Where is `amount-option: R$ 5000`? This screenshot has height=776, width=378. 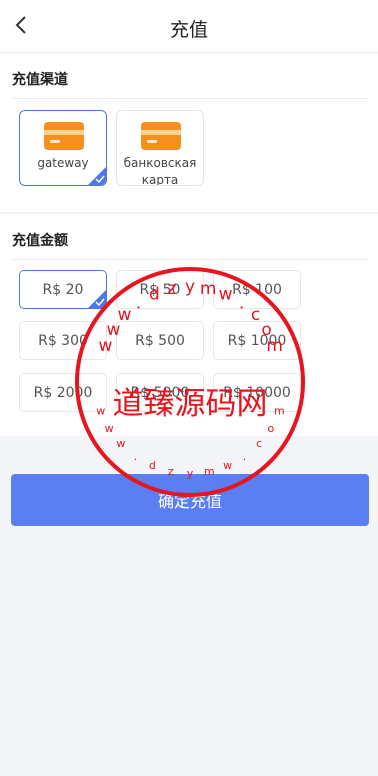 amount-option: R$ 5000 is located at coordinates (160, 392).